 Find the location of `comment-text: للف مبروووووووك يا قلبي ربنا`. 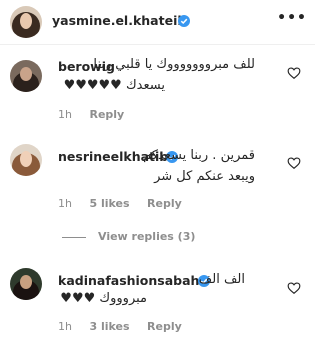

comment-text: للف مبروووووووك يا قلبي ربنا is located at coordinates (174, 64).